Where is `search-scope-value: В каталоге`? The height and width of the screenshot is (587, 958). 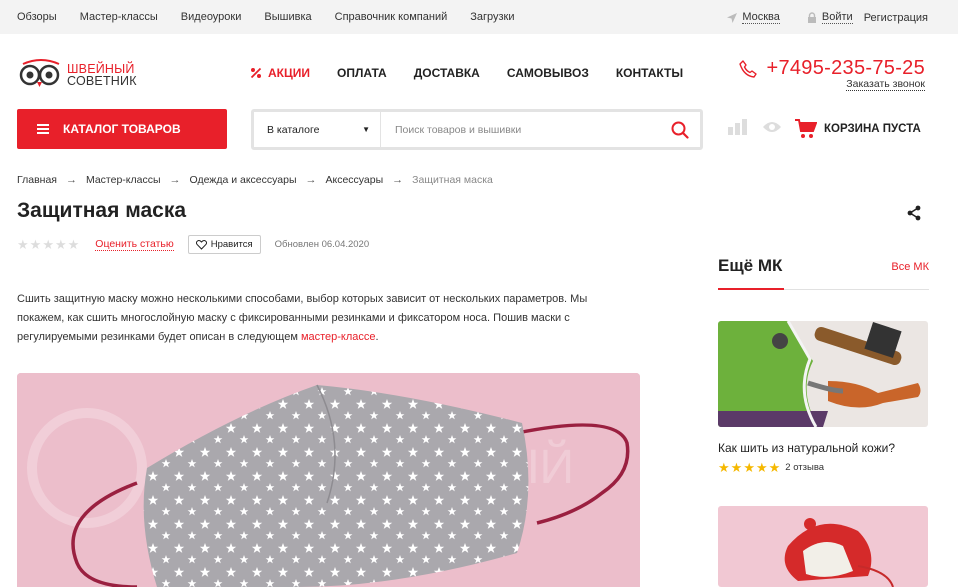 search-scope-value: В каталоге is located at coordinates (293, 129).